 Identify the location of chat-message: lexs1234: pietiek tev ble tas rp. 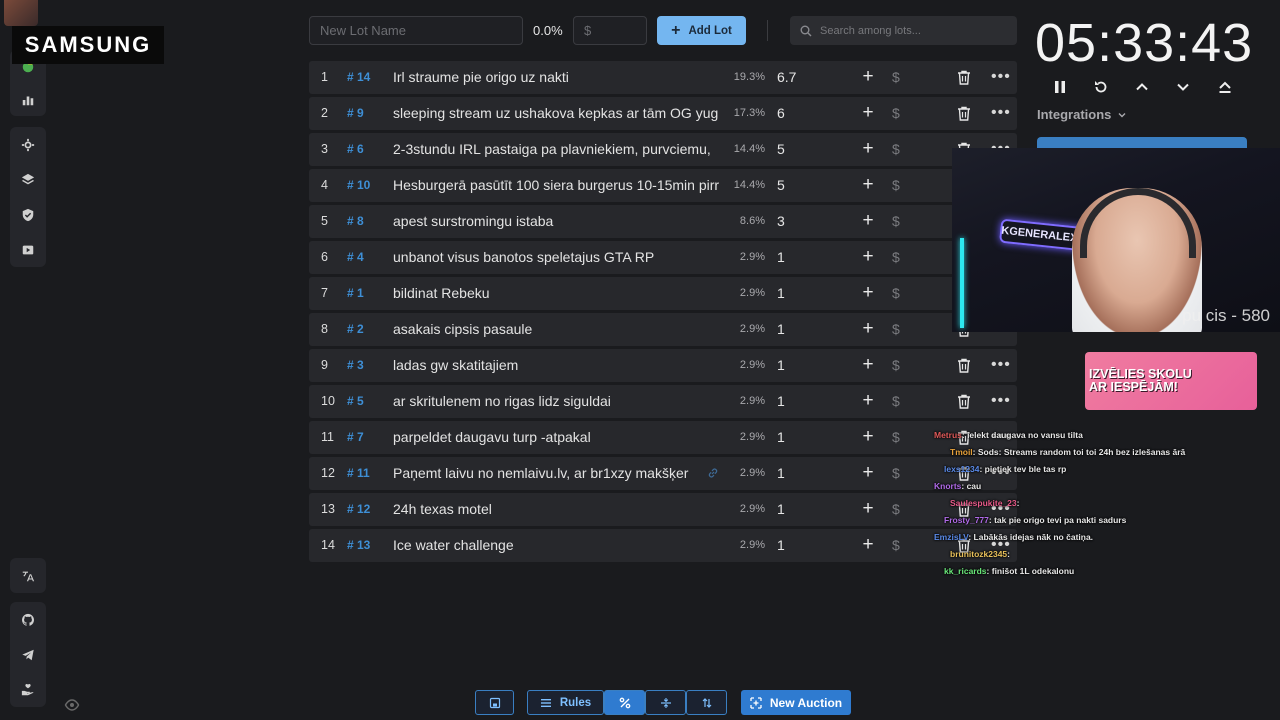
(1005, 469).